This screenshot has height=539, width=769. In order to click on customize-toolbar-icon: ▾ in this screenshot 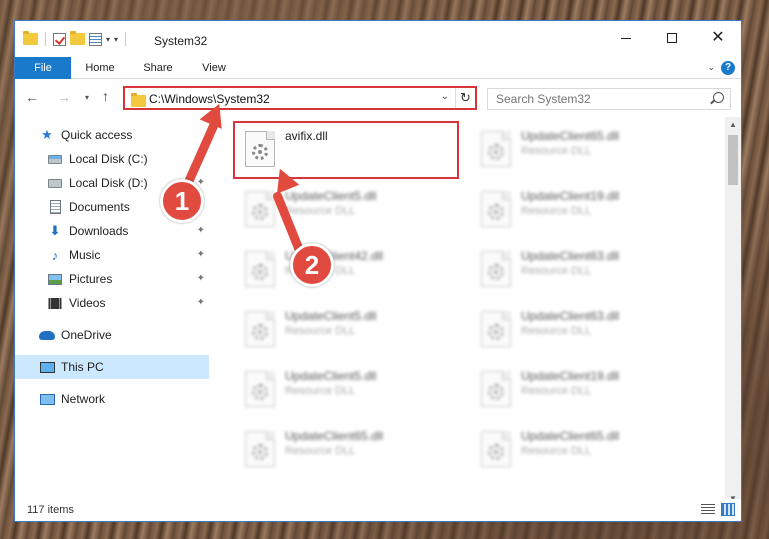, I will do `click(116, 39)`.